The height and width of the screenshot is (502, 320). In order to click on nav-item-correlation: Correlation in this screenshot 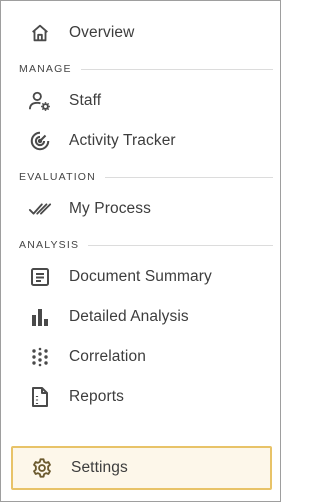, I will do `click(141, 357)`.